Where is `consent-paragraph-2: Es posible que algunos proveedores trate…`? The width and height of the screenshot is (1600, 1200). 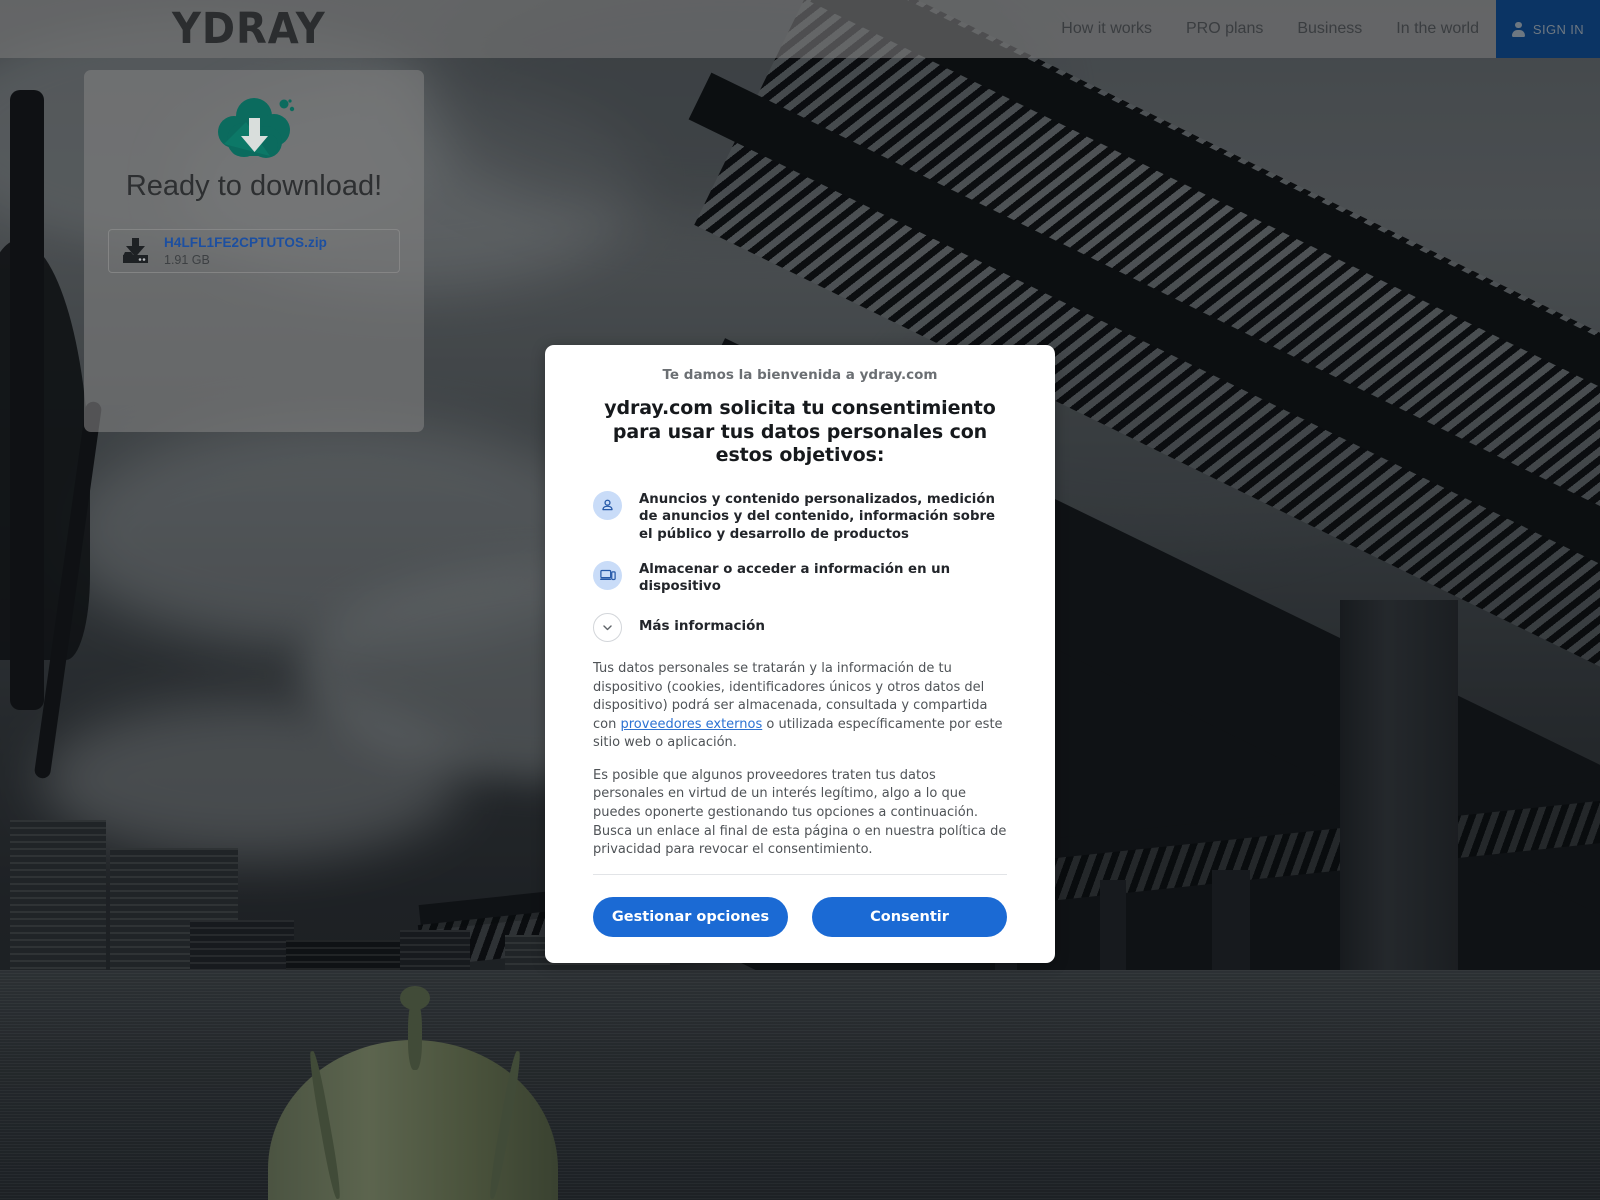
consent-paragraph-2: Es posible que algunos proveedores trate… is located at coordinates (800, 812).